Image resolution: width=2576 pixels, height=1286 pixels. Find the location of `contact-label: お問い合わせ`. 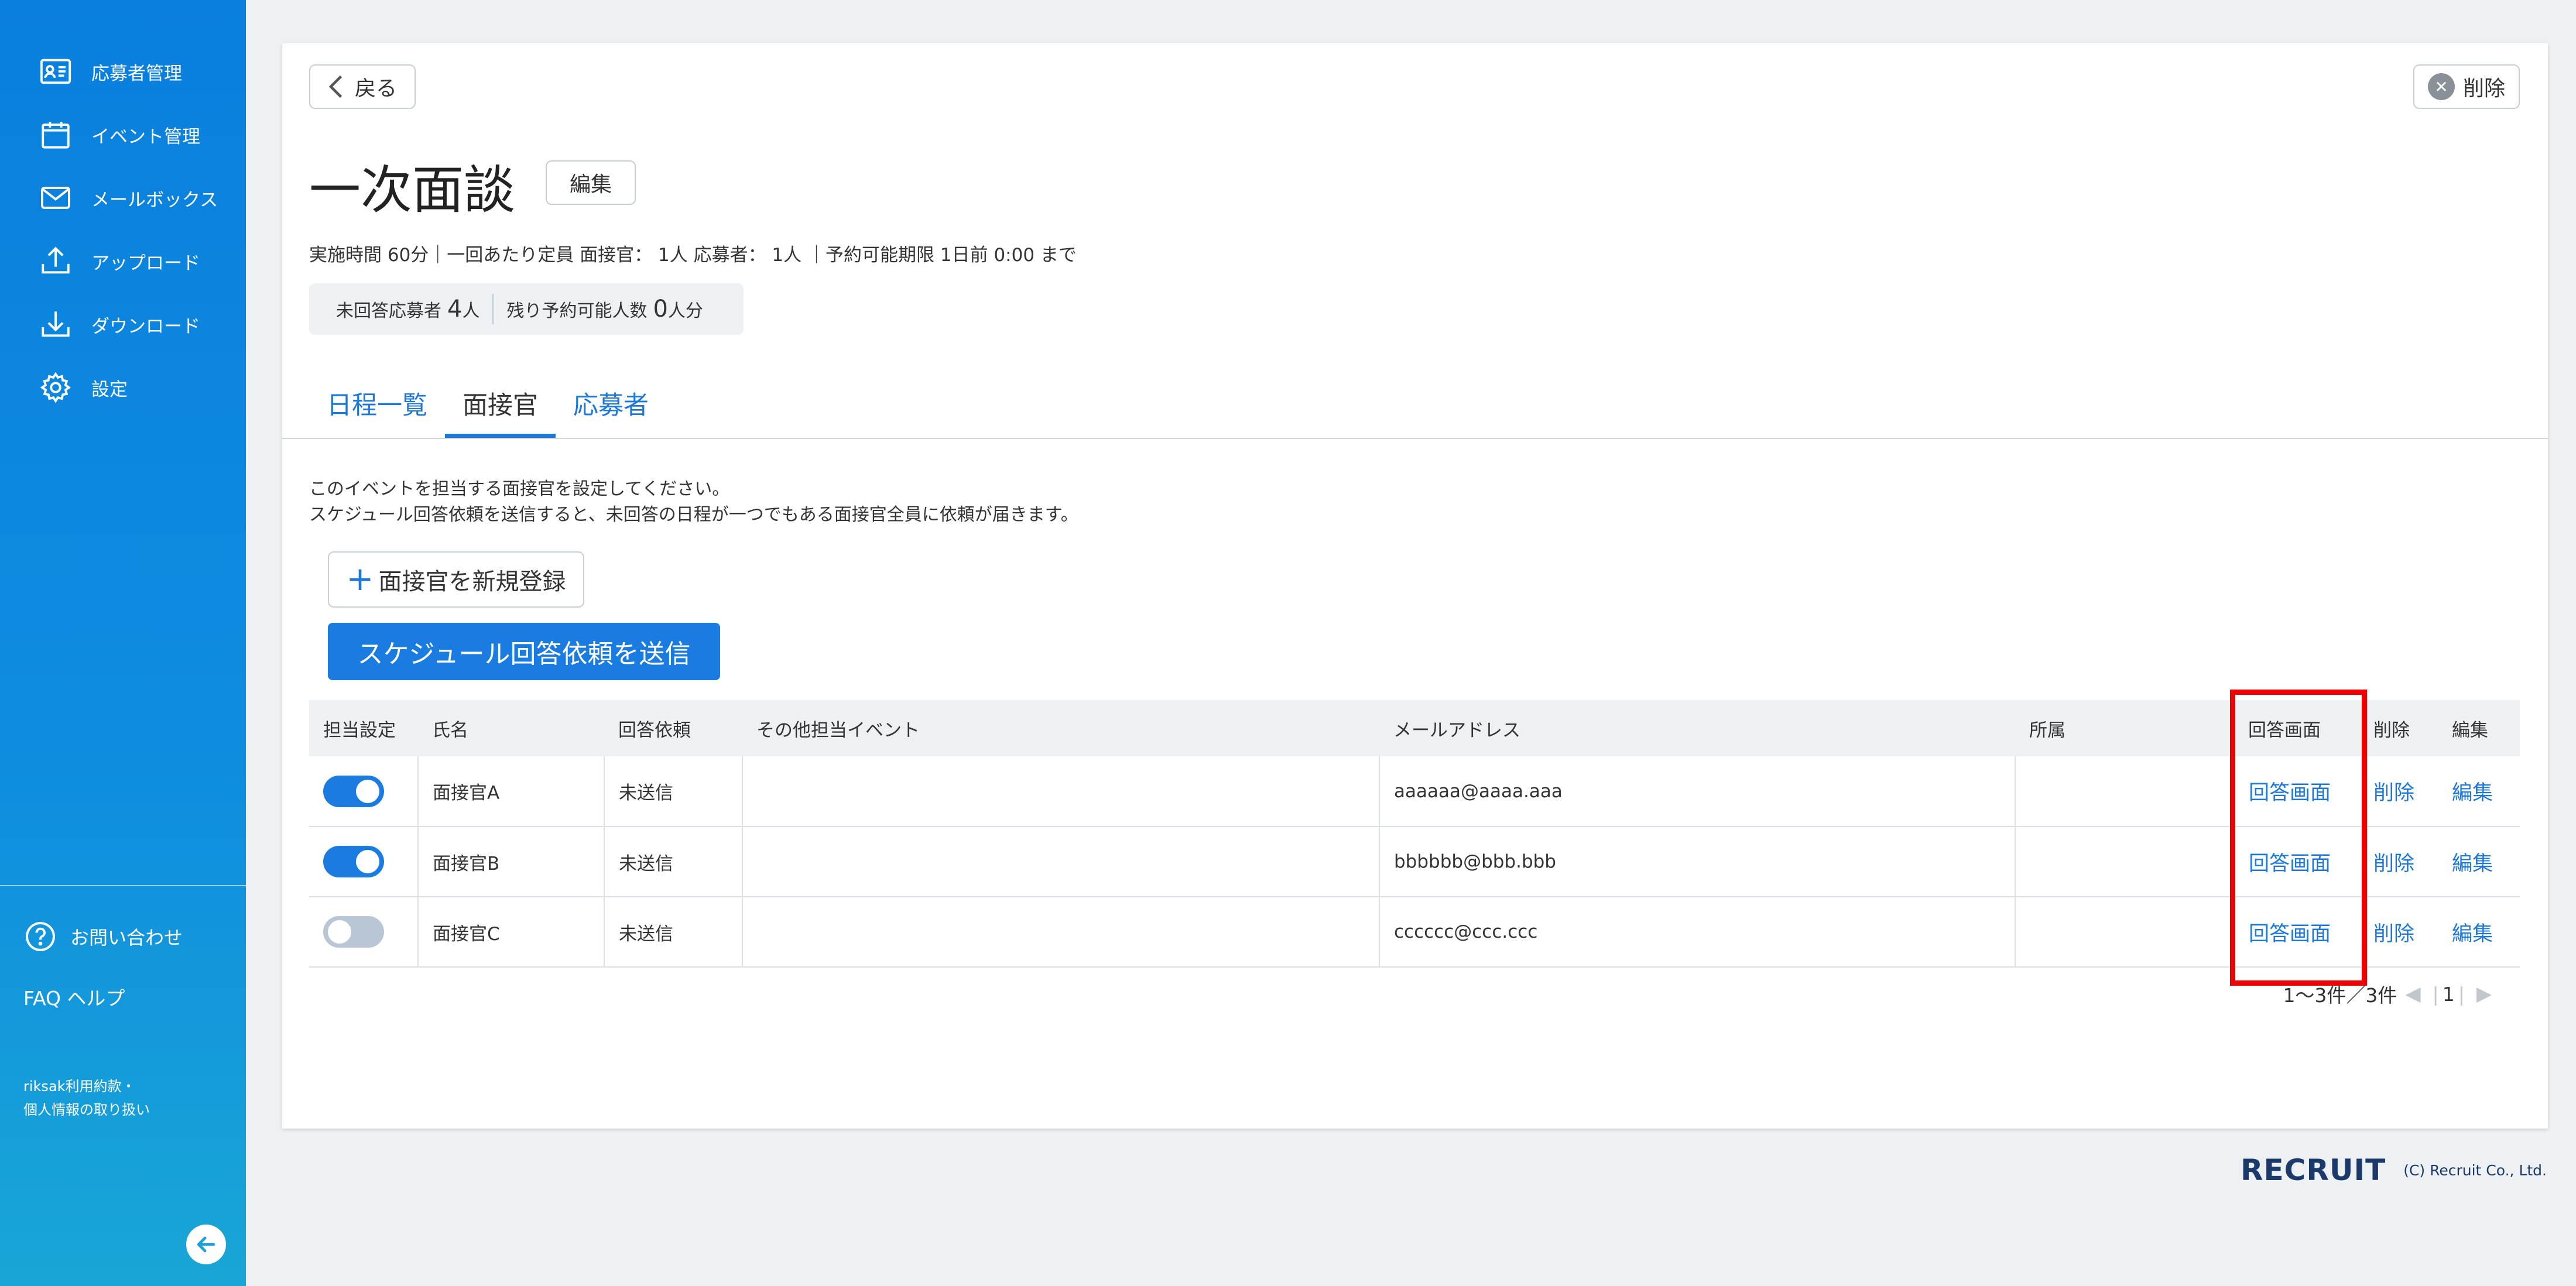

contact-label: お問い合わせ is located at coordinates (126, 938).